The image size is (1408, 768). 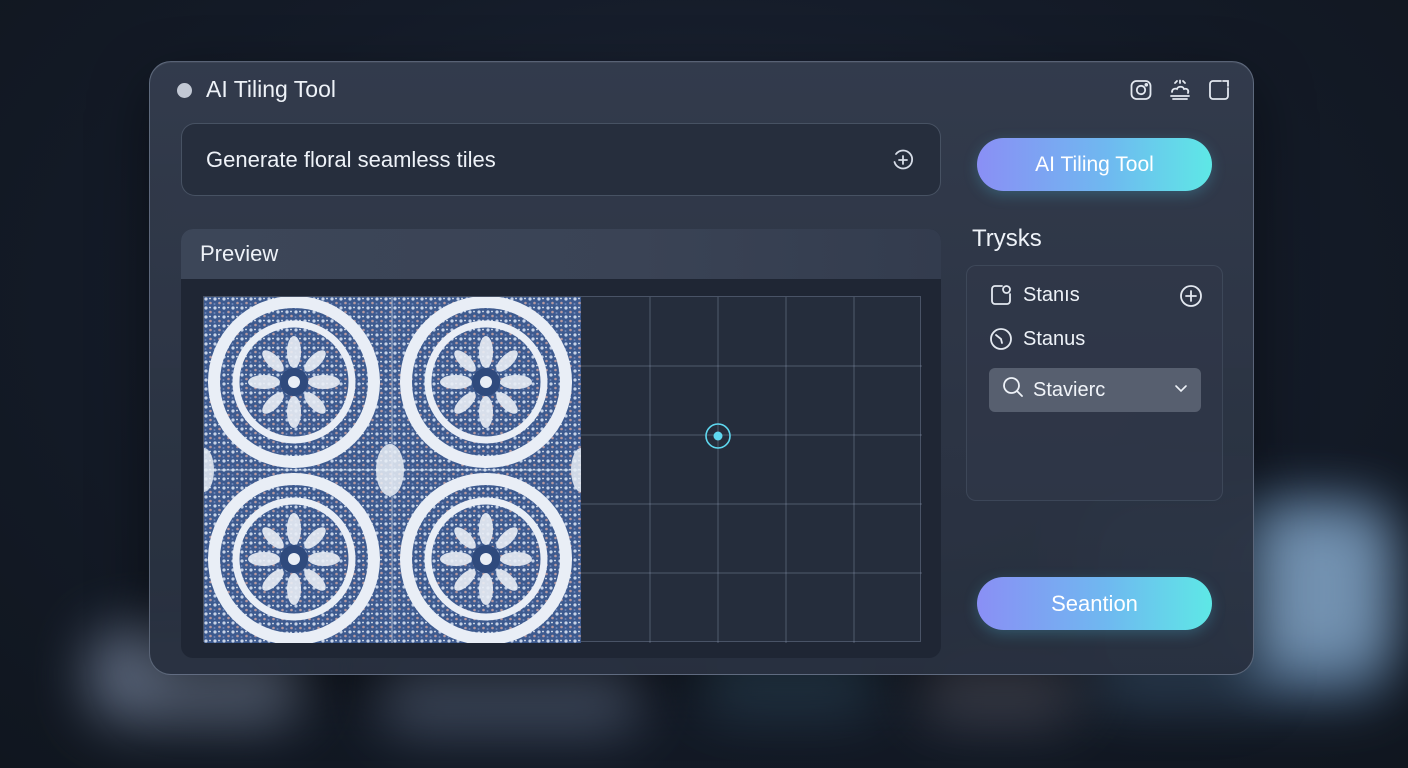 I want to click on side-item-stanus: Stanus, so click(x=1037, y=339).